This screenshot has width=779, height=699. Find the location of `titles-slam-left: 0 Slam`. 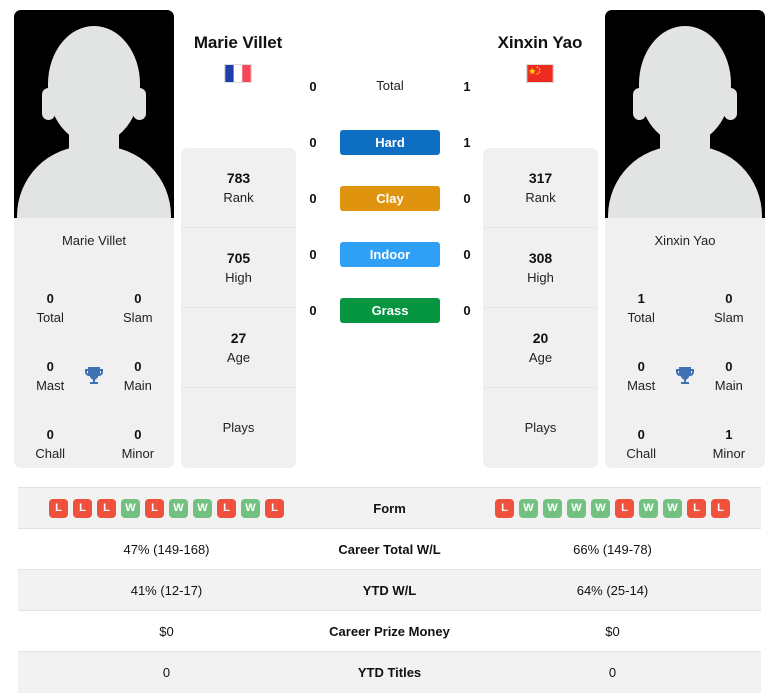

titles-slam-left: 0 Slam is located at coordinates (138, 308).